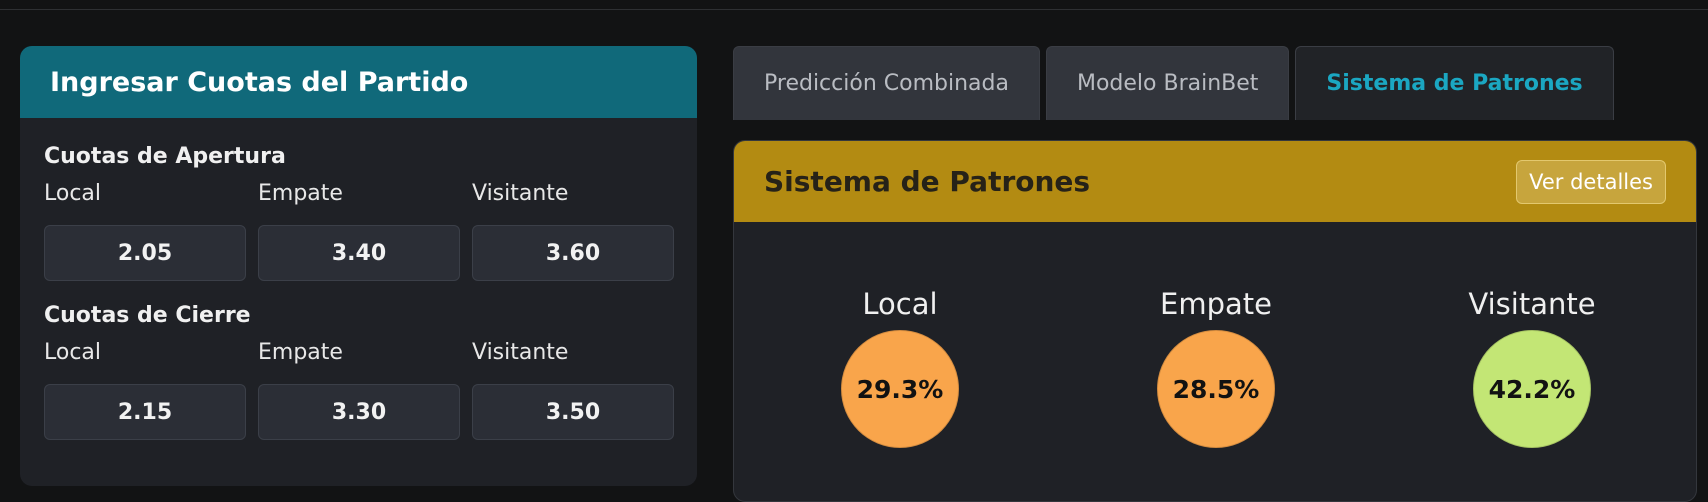 Image resolution: width=1708 pixels, height=502 pixels. I want to click on pattern-card-title: Sistema de Patrones, so click(927, 181).